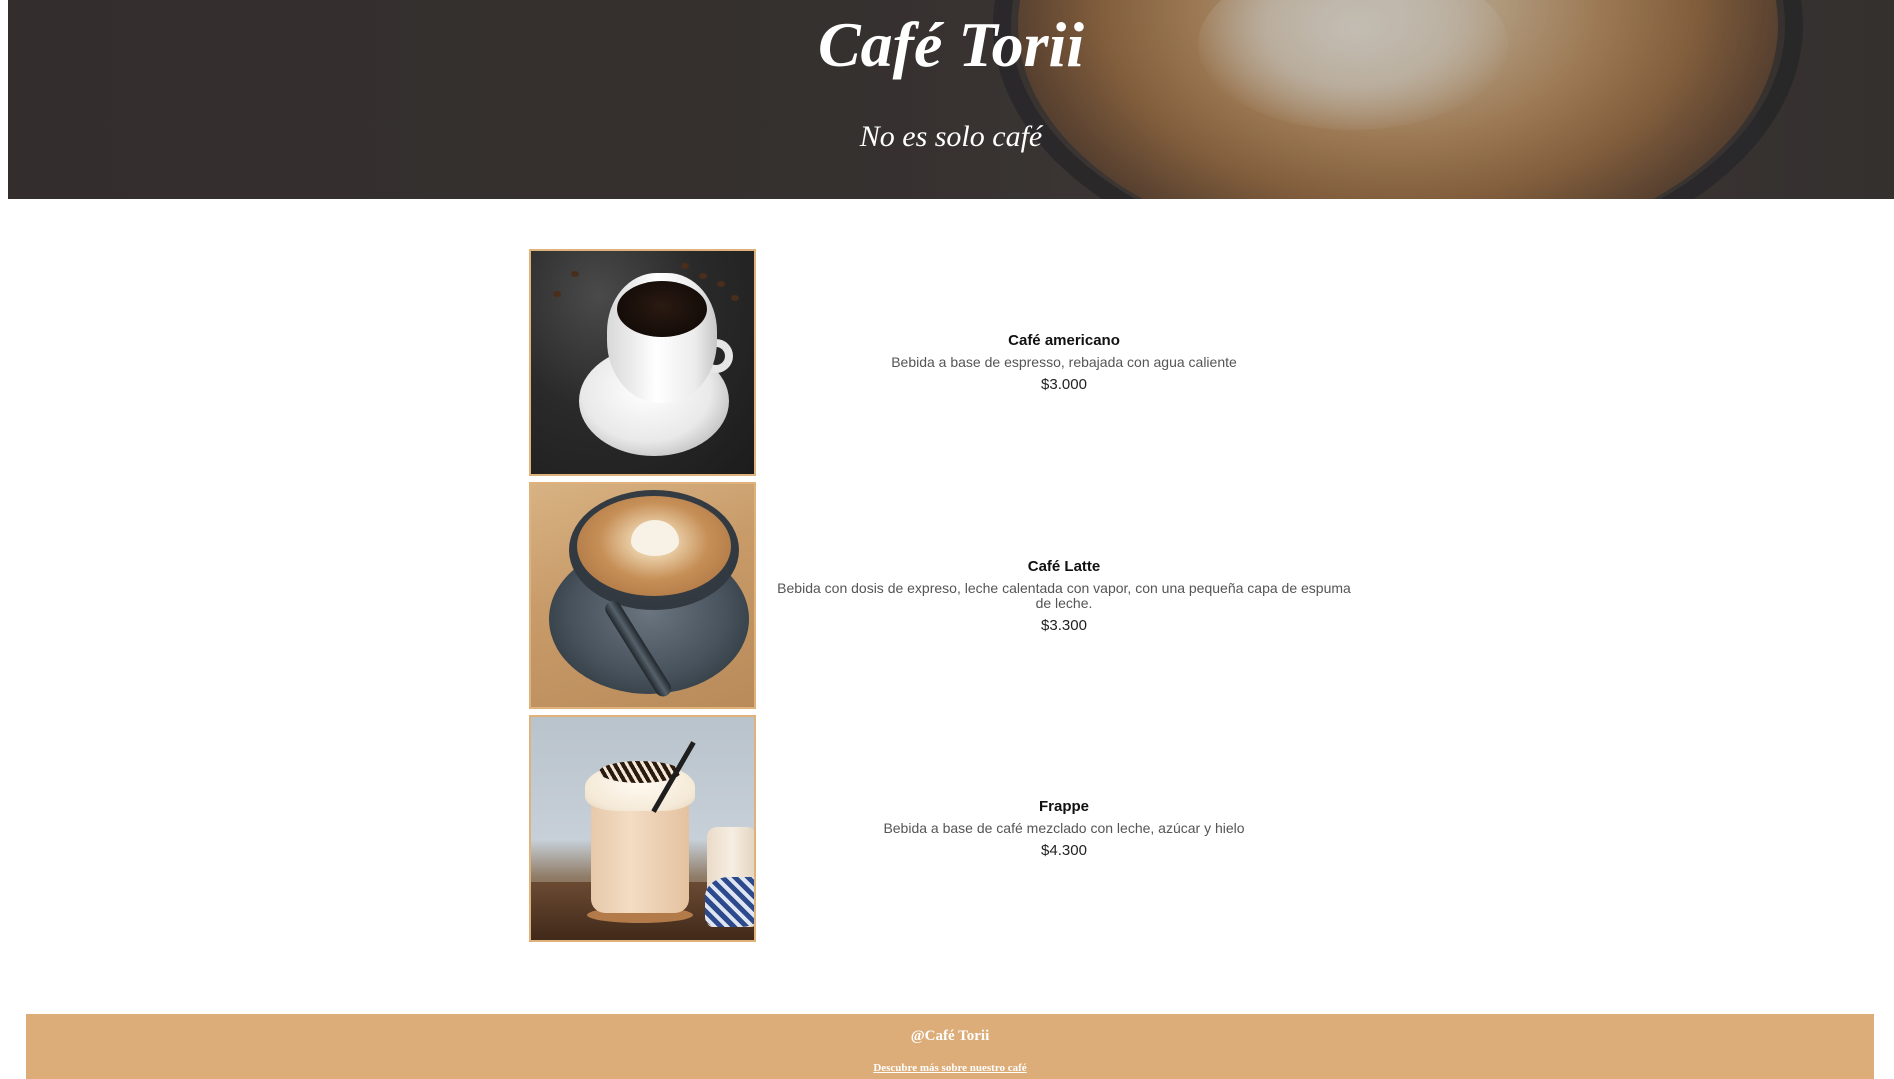 This screenshot has height=1079, width=1894. What do you see at coordinates (642, 595) in the screenshot?
I see `latte-photo` at bounding box center [642, 595].